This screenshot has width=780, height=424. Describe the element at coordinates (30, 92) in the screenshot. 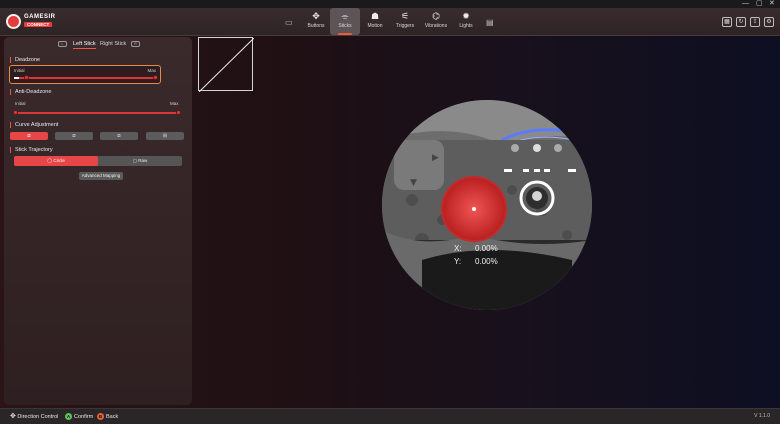

I see `anti-deadzone-title: Anti-Deadzone` at that location.